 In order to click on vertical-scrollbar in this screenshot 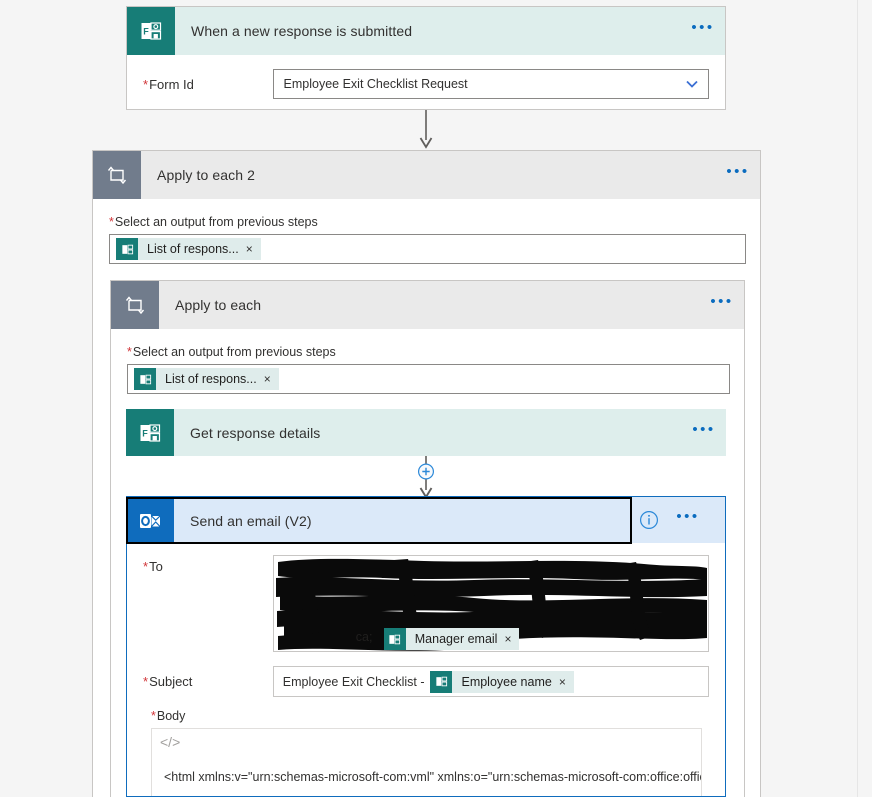, I will do `click(864, 398)`.